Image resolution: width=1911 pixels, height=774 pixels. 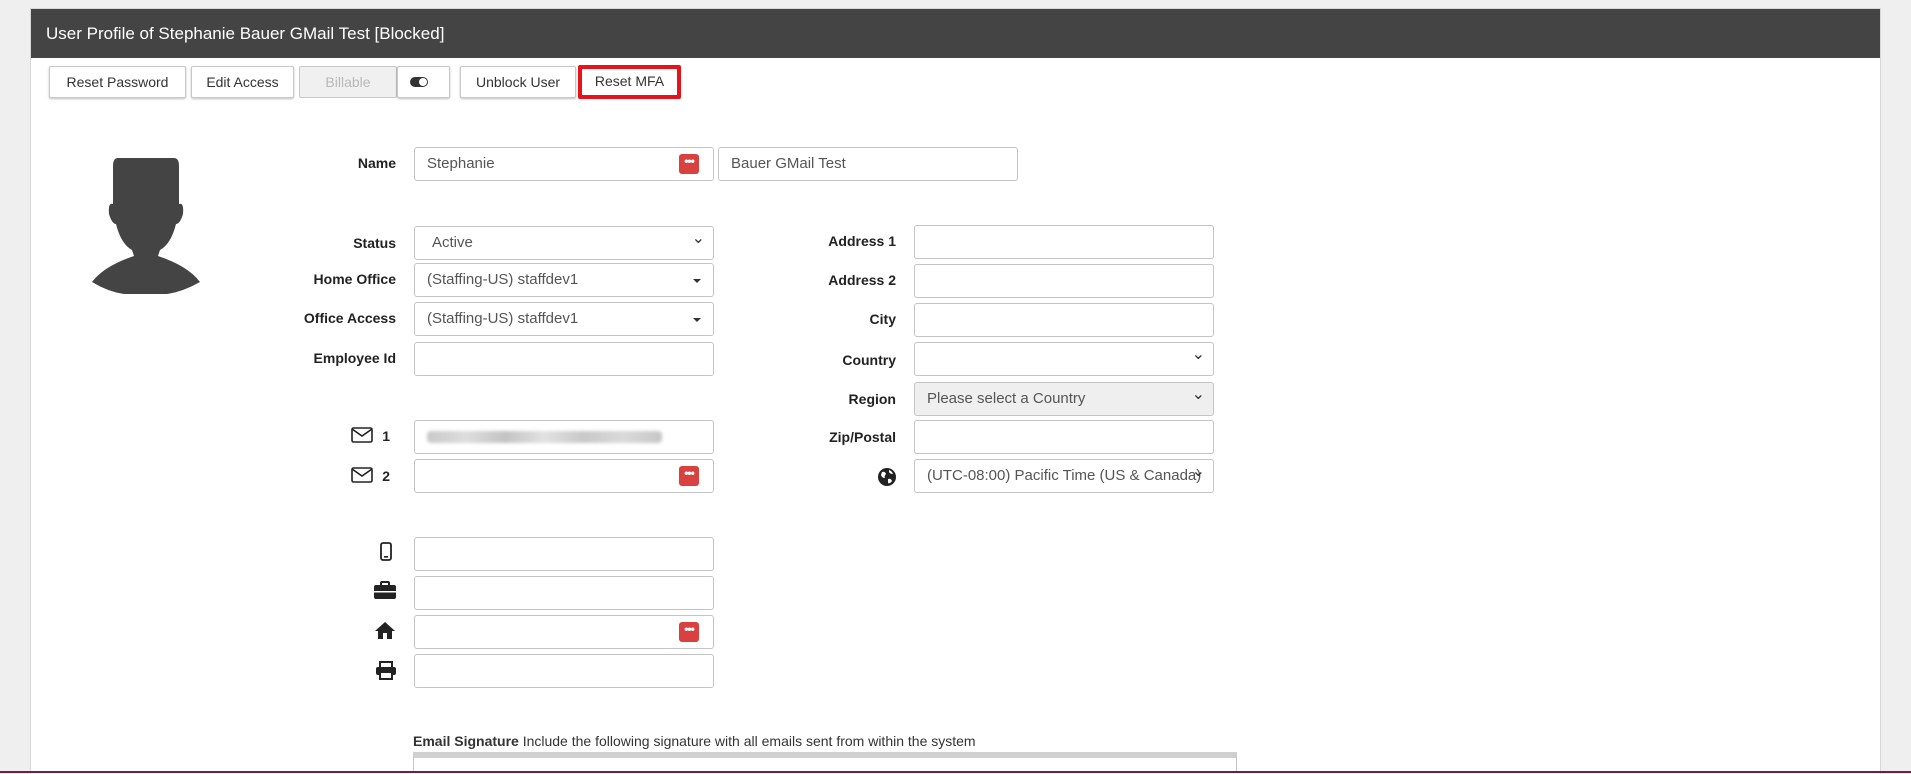 I want to click on office-access-select: (Staffing-US) staffdev1, so click(x=564, y=319).